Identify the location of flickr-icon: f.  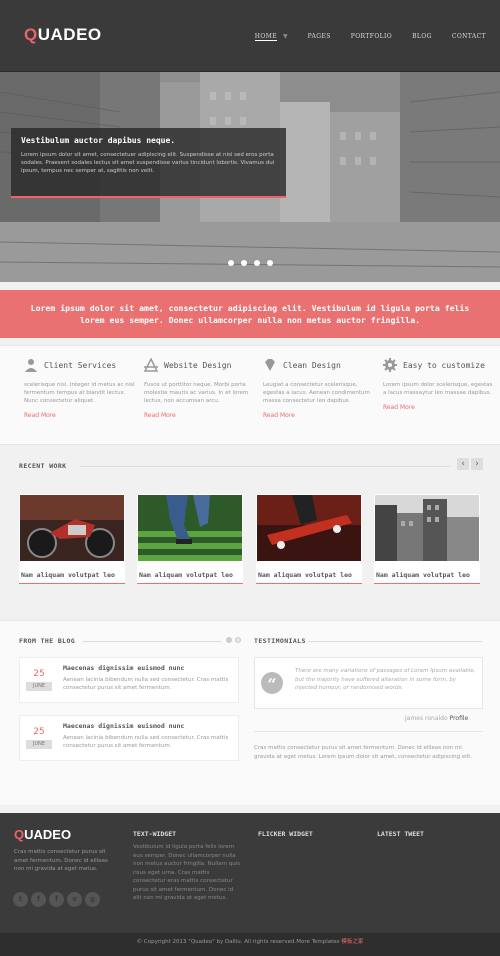
(56, 899).